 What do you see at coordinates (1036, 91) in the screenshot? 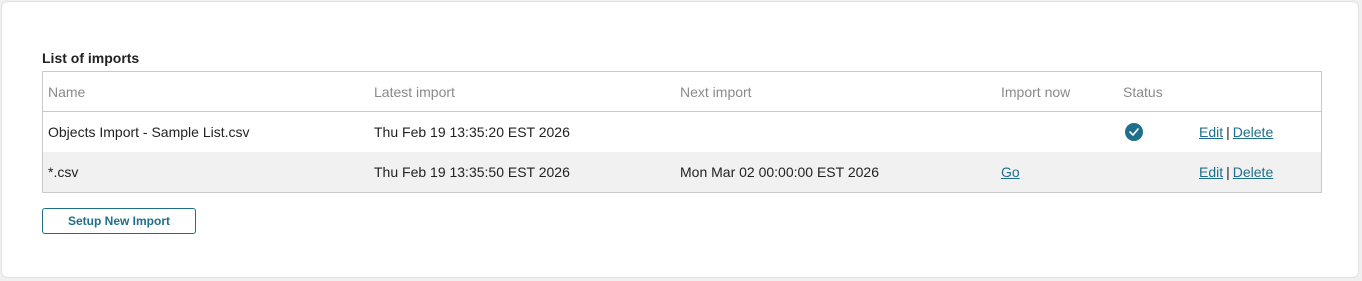
I see `column-header-import-now: Import now` at bounding box center [1036, 91].